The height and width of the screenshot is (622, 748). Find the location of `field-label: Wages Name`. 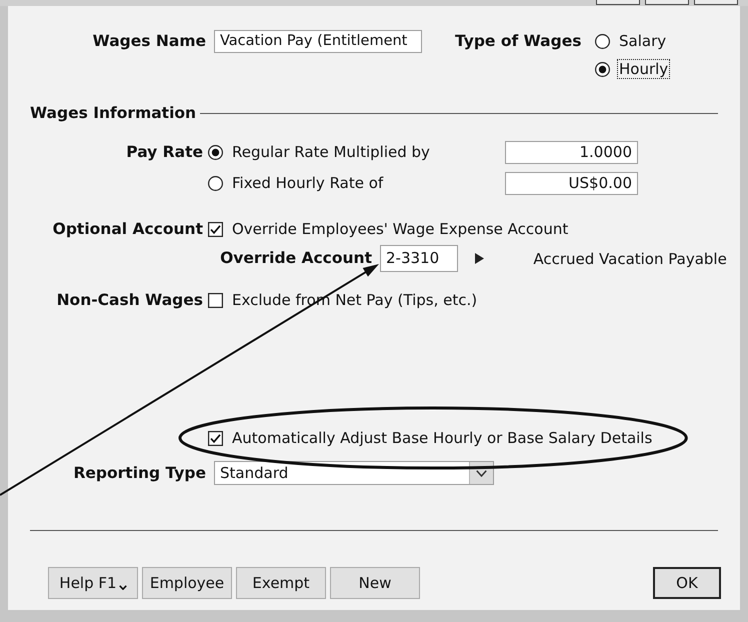

field-label: Wages Name is located at coordinates (149, 41).